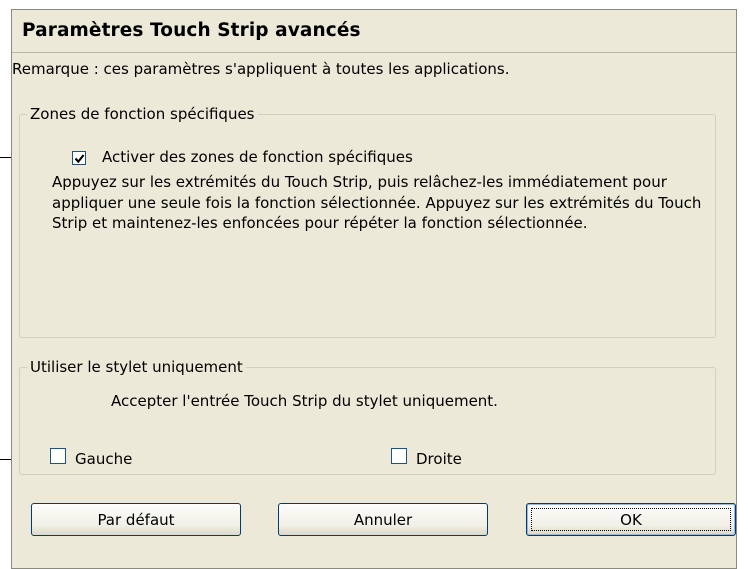 This screenshot has height=569, width=748. I want to click on default-button: Par défaut, so click(136, 519).